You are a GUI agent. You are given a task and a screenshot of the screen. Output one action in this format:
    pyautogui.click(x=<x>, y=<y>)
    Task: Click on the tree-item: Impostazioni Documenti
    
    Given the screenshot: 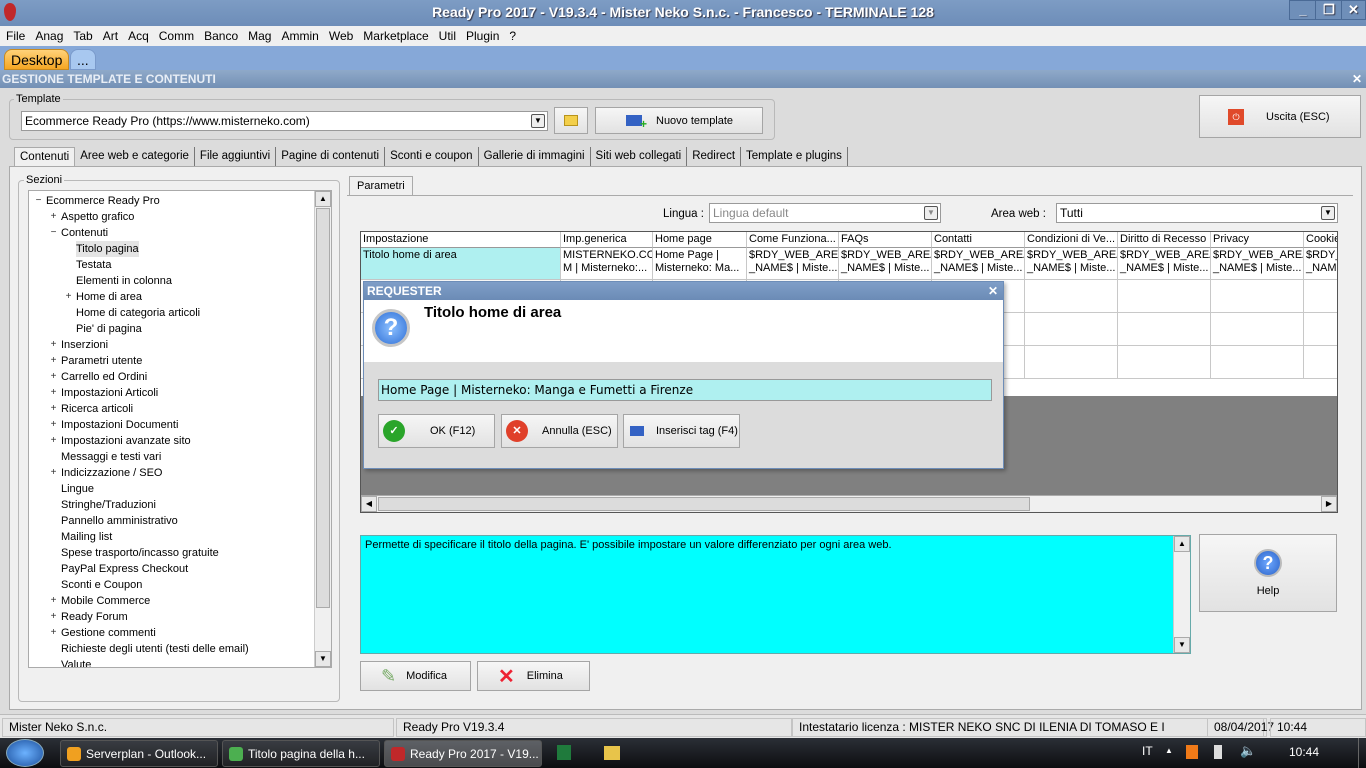 What is the action you would take?
    pyautogui.click(x=119, y=425)
    